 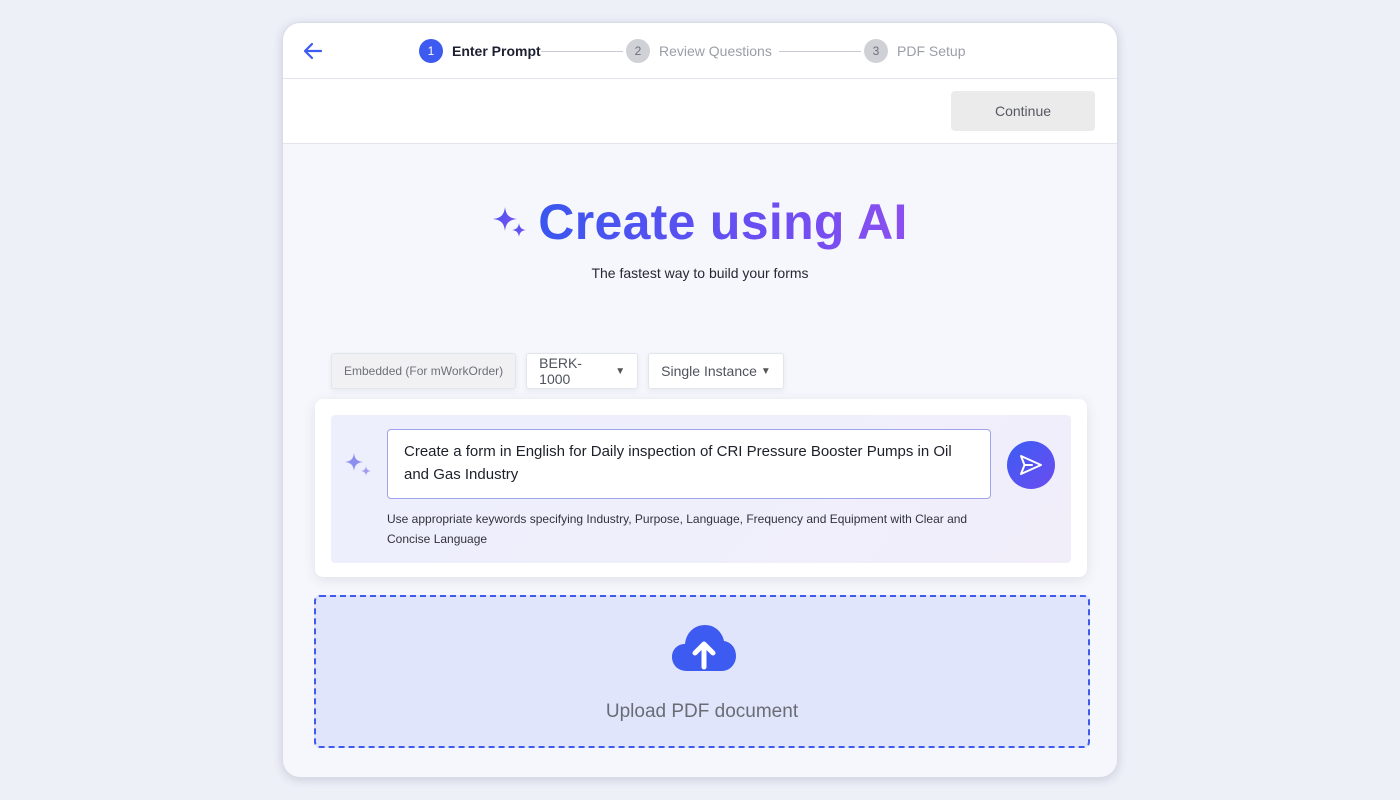 I want to click on step-label: Review Questions, so click(x=715, y=51).